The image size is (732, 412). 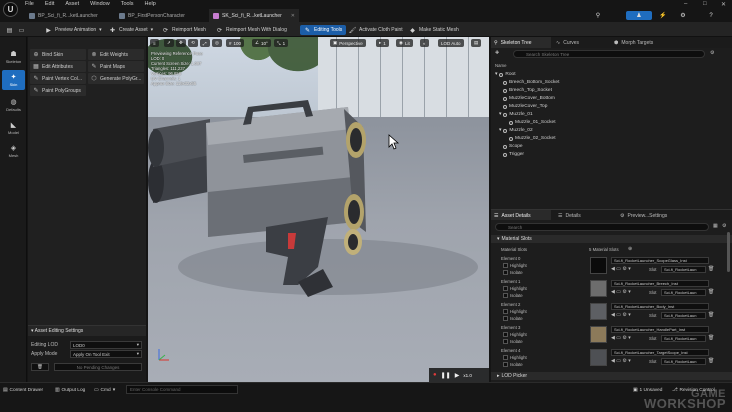 What do you see at coordinates (712, 53) in the screenshot?
I see `settings-icon: ⚙` at bounding box center [712, 53].